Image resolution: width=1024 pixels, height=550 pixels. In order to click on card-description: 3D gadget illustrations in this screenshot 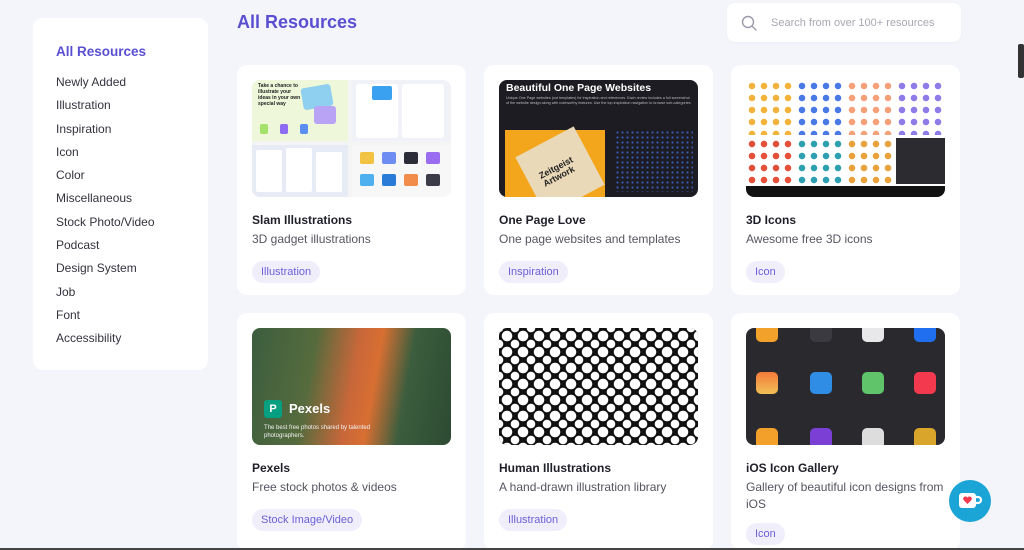, I will do `click(311, 239)`.